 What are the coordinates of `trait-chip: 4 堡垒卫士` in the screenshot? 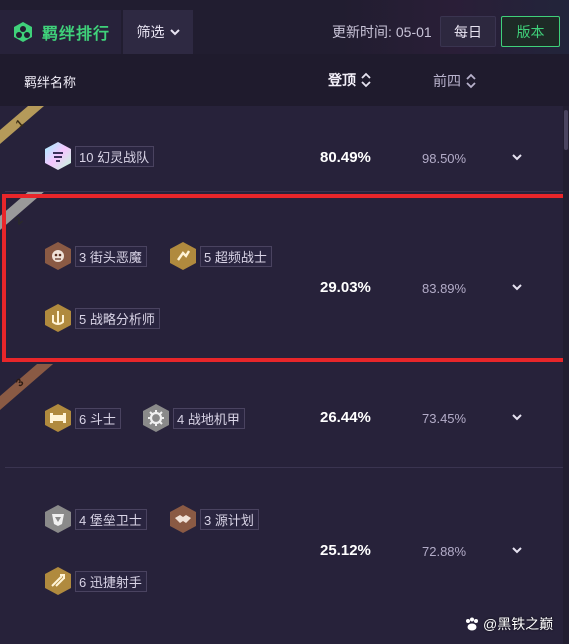 It's located at (95, 519).